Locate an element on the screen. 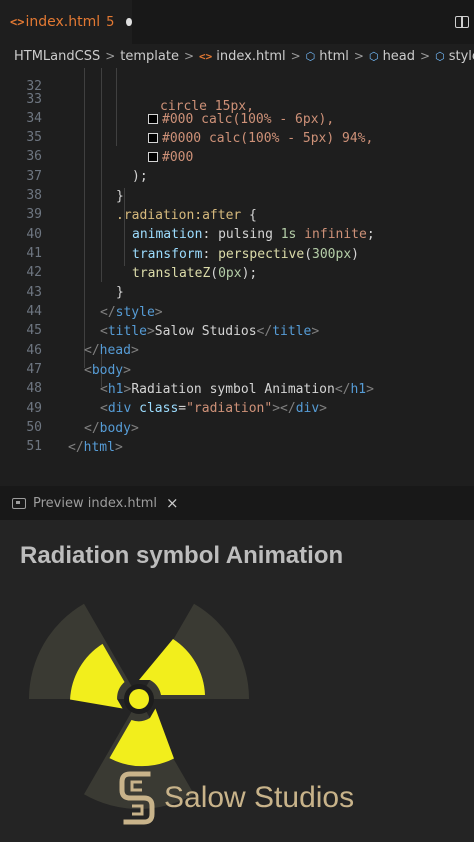  code-line: 33 #000 calc(100% - 6px), is located at coordinates (237, 98).